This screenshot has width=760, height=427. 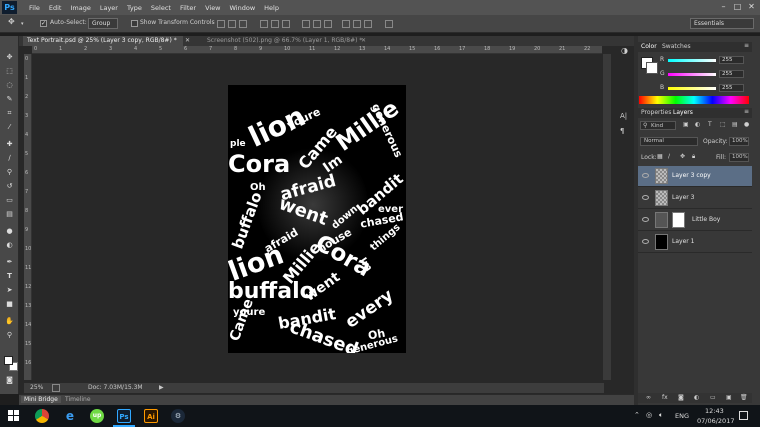 I want to click on quick-mask-icon: ◙, so click(x=9, y=380).